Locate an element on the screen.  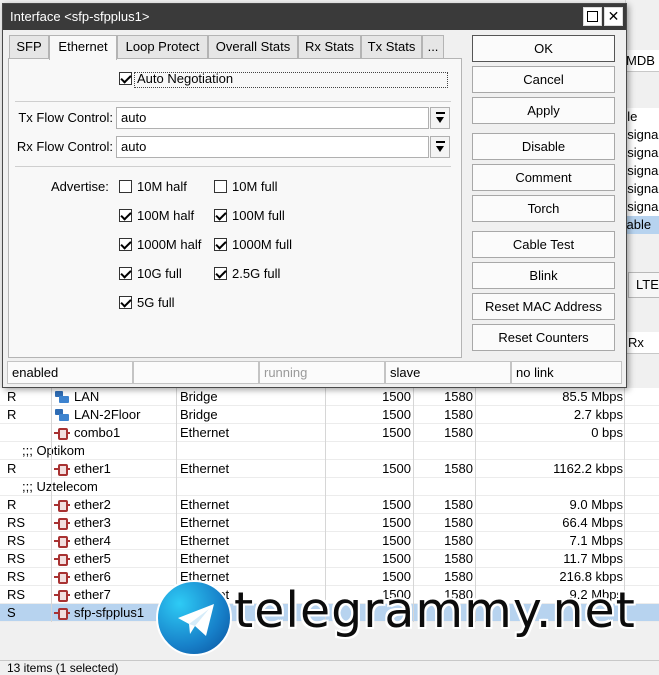
advertise-1000m-half-checkbox is located at coordinates (125, 244).